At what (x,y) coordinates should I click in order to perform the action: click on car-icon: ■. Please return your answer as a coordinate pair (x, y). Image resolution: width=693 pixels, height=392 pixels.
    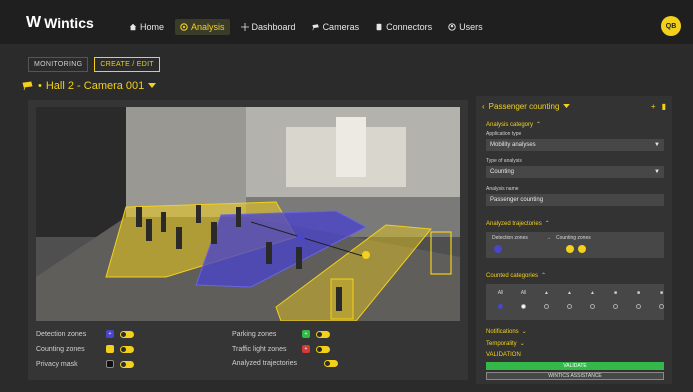
    Looking at the image, I should click on (615, 293).